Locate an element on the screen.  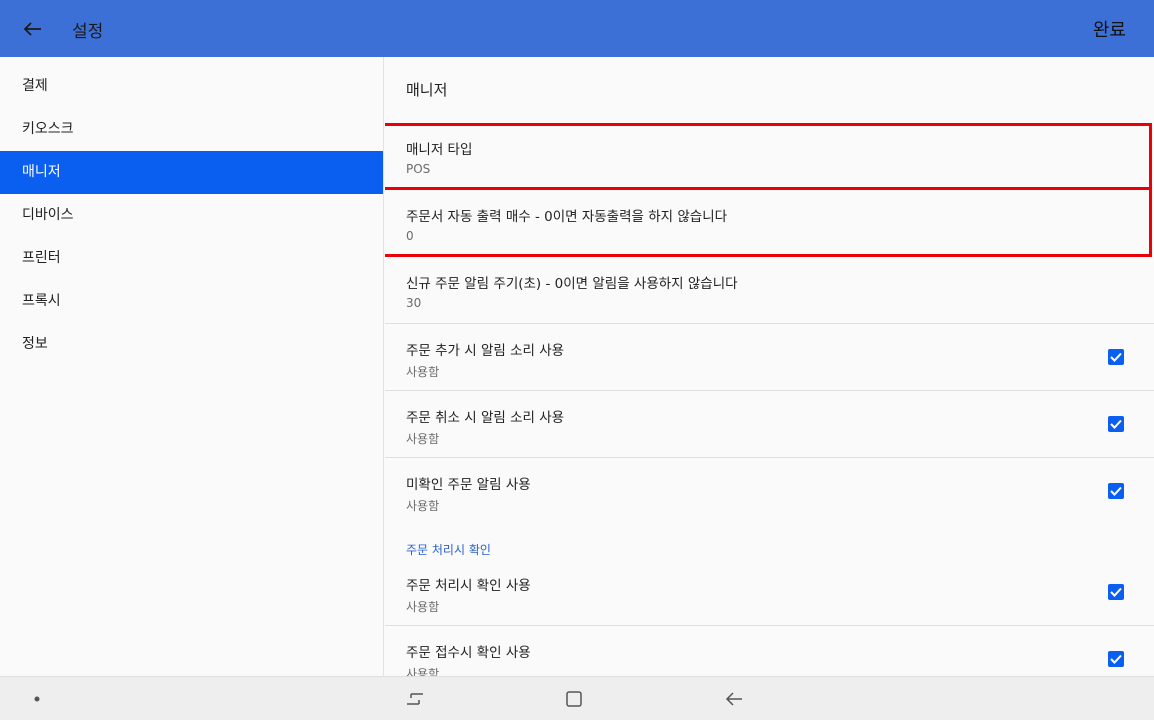
setting-title: 신규 주문 알림 주기(초) - 0이면 알림을 사용하지 않습니다 is located at coordinates (572, 284).